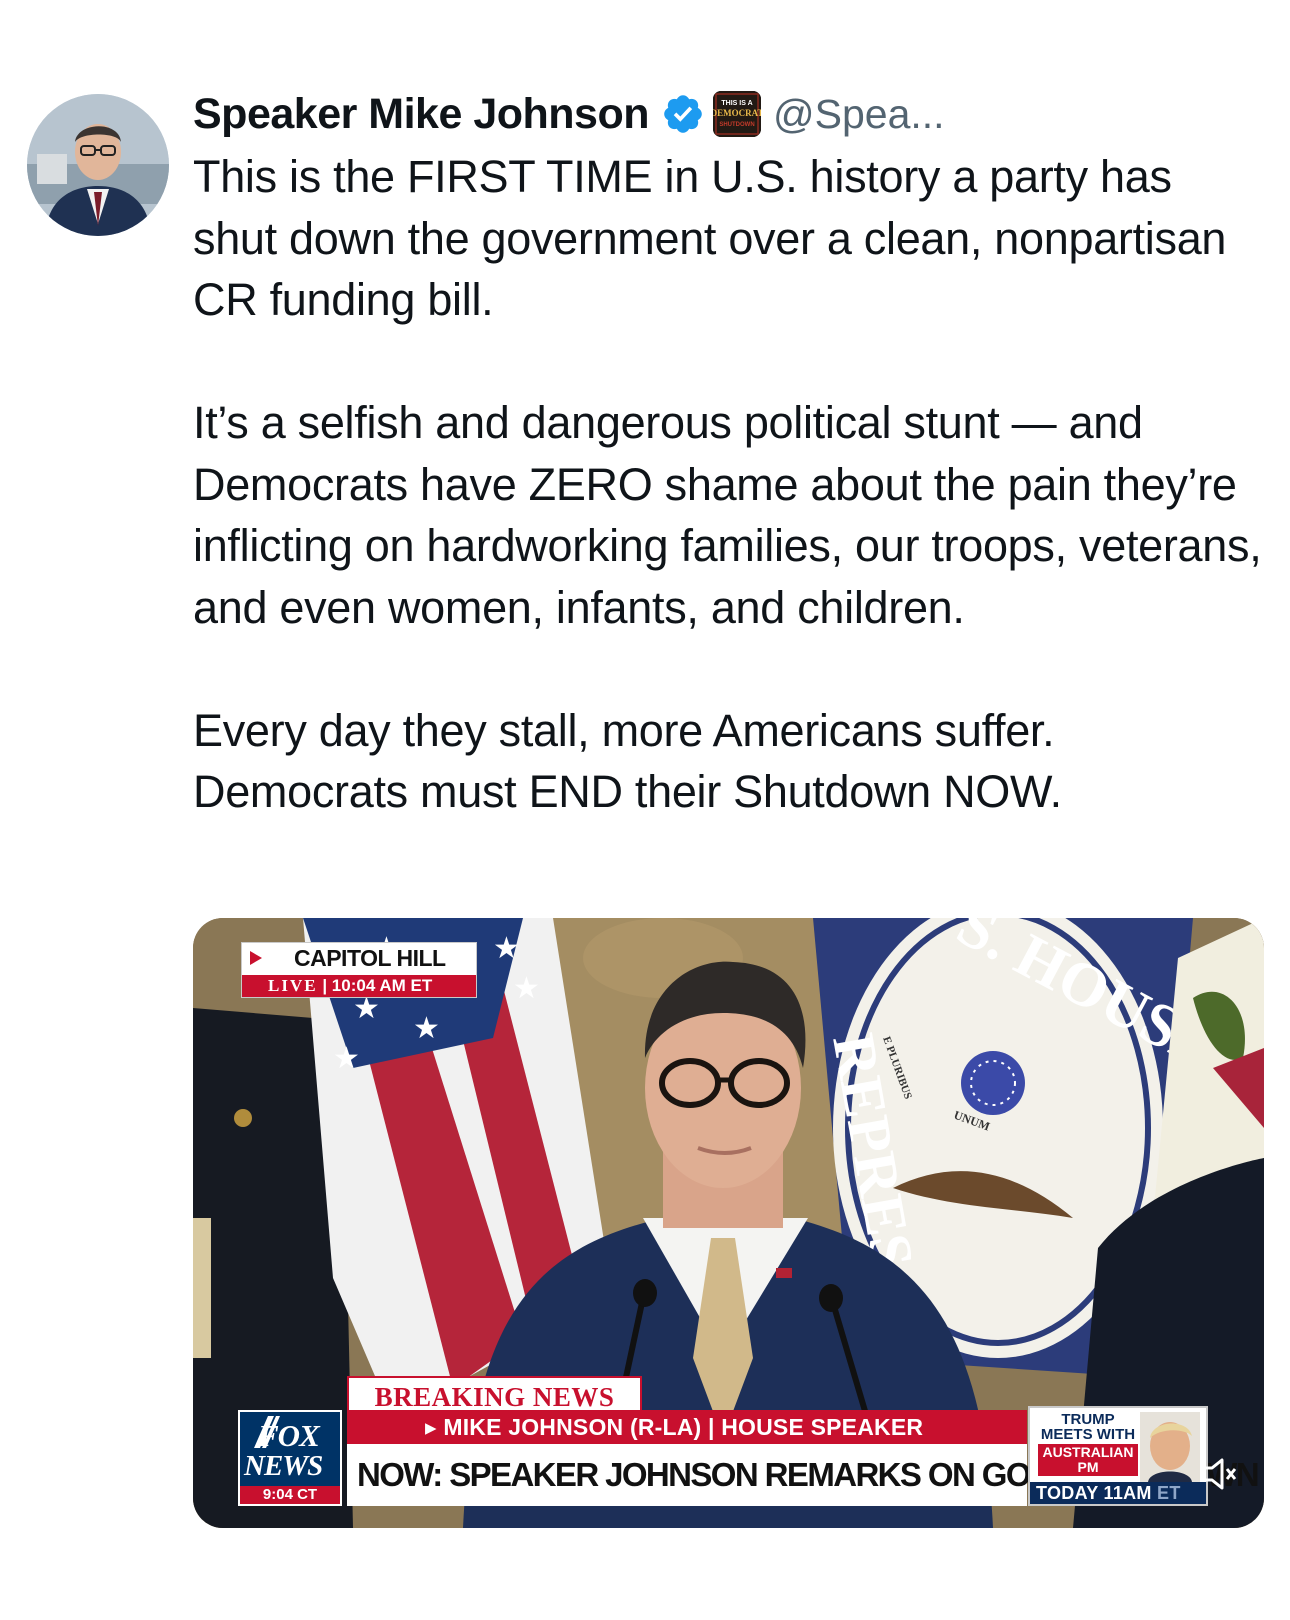  Describe the element at coordinates (494, 1394) in the screenshot. I see `breaking-news-label: BREAKING NEWS` at that location.